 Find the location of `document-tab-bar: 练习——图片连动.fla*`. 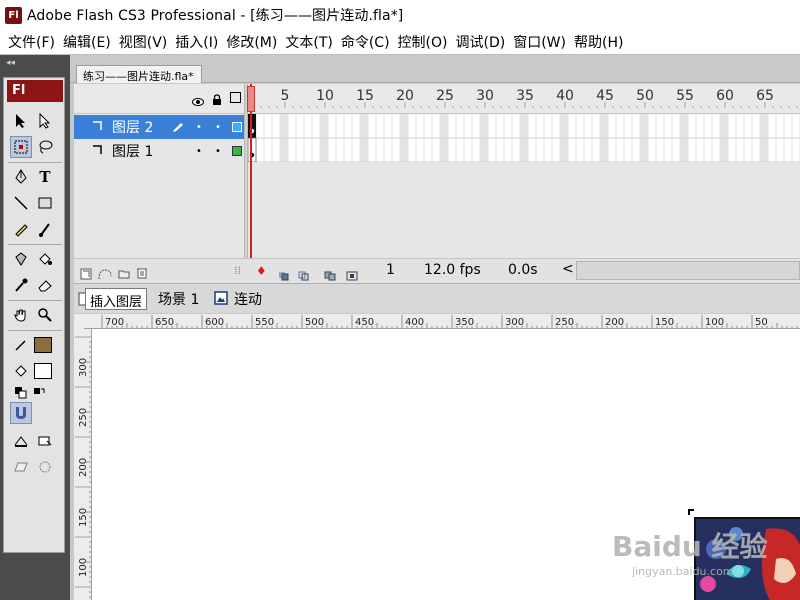

document-tab-bar: 练习——图片连动.fla* is located at coordinates (435, 69).